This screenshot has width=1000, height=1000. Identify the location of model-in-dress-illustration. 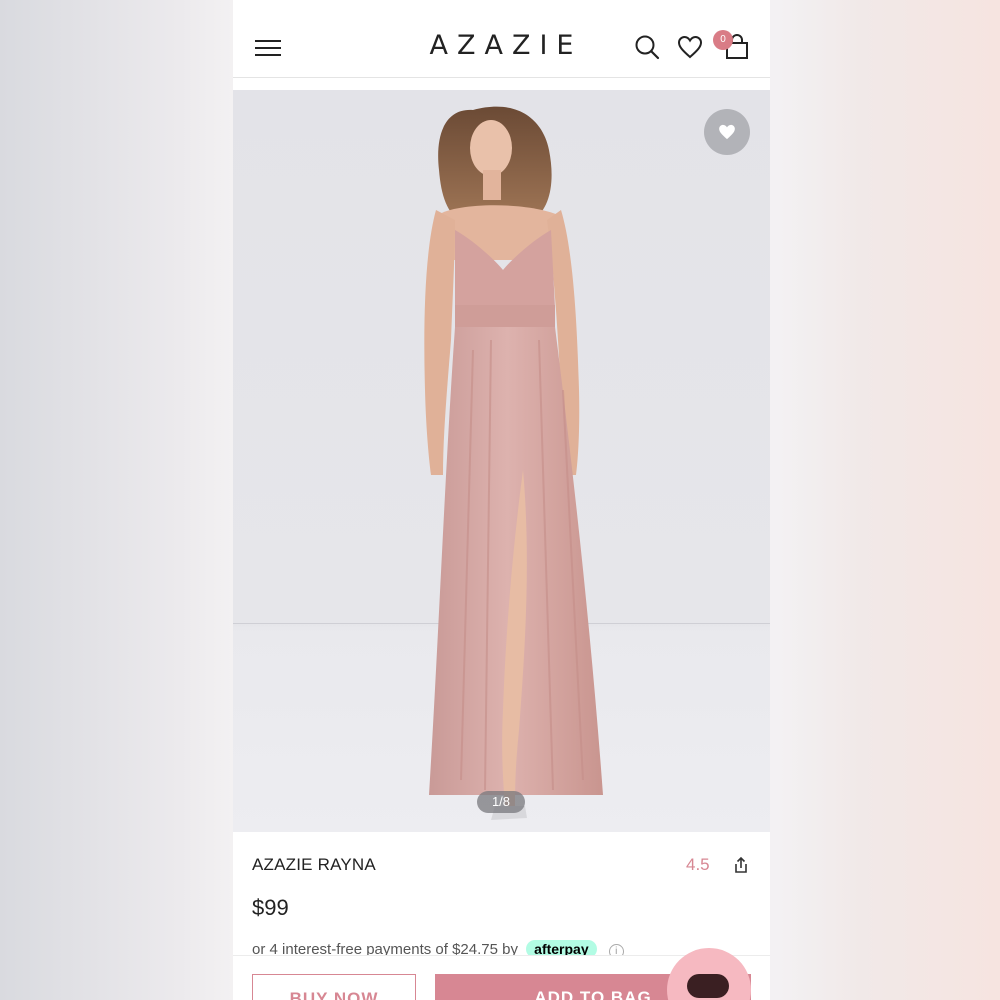
(513, 463).